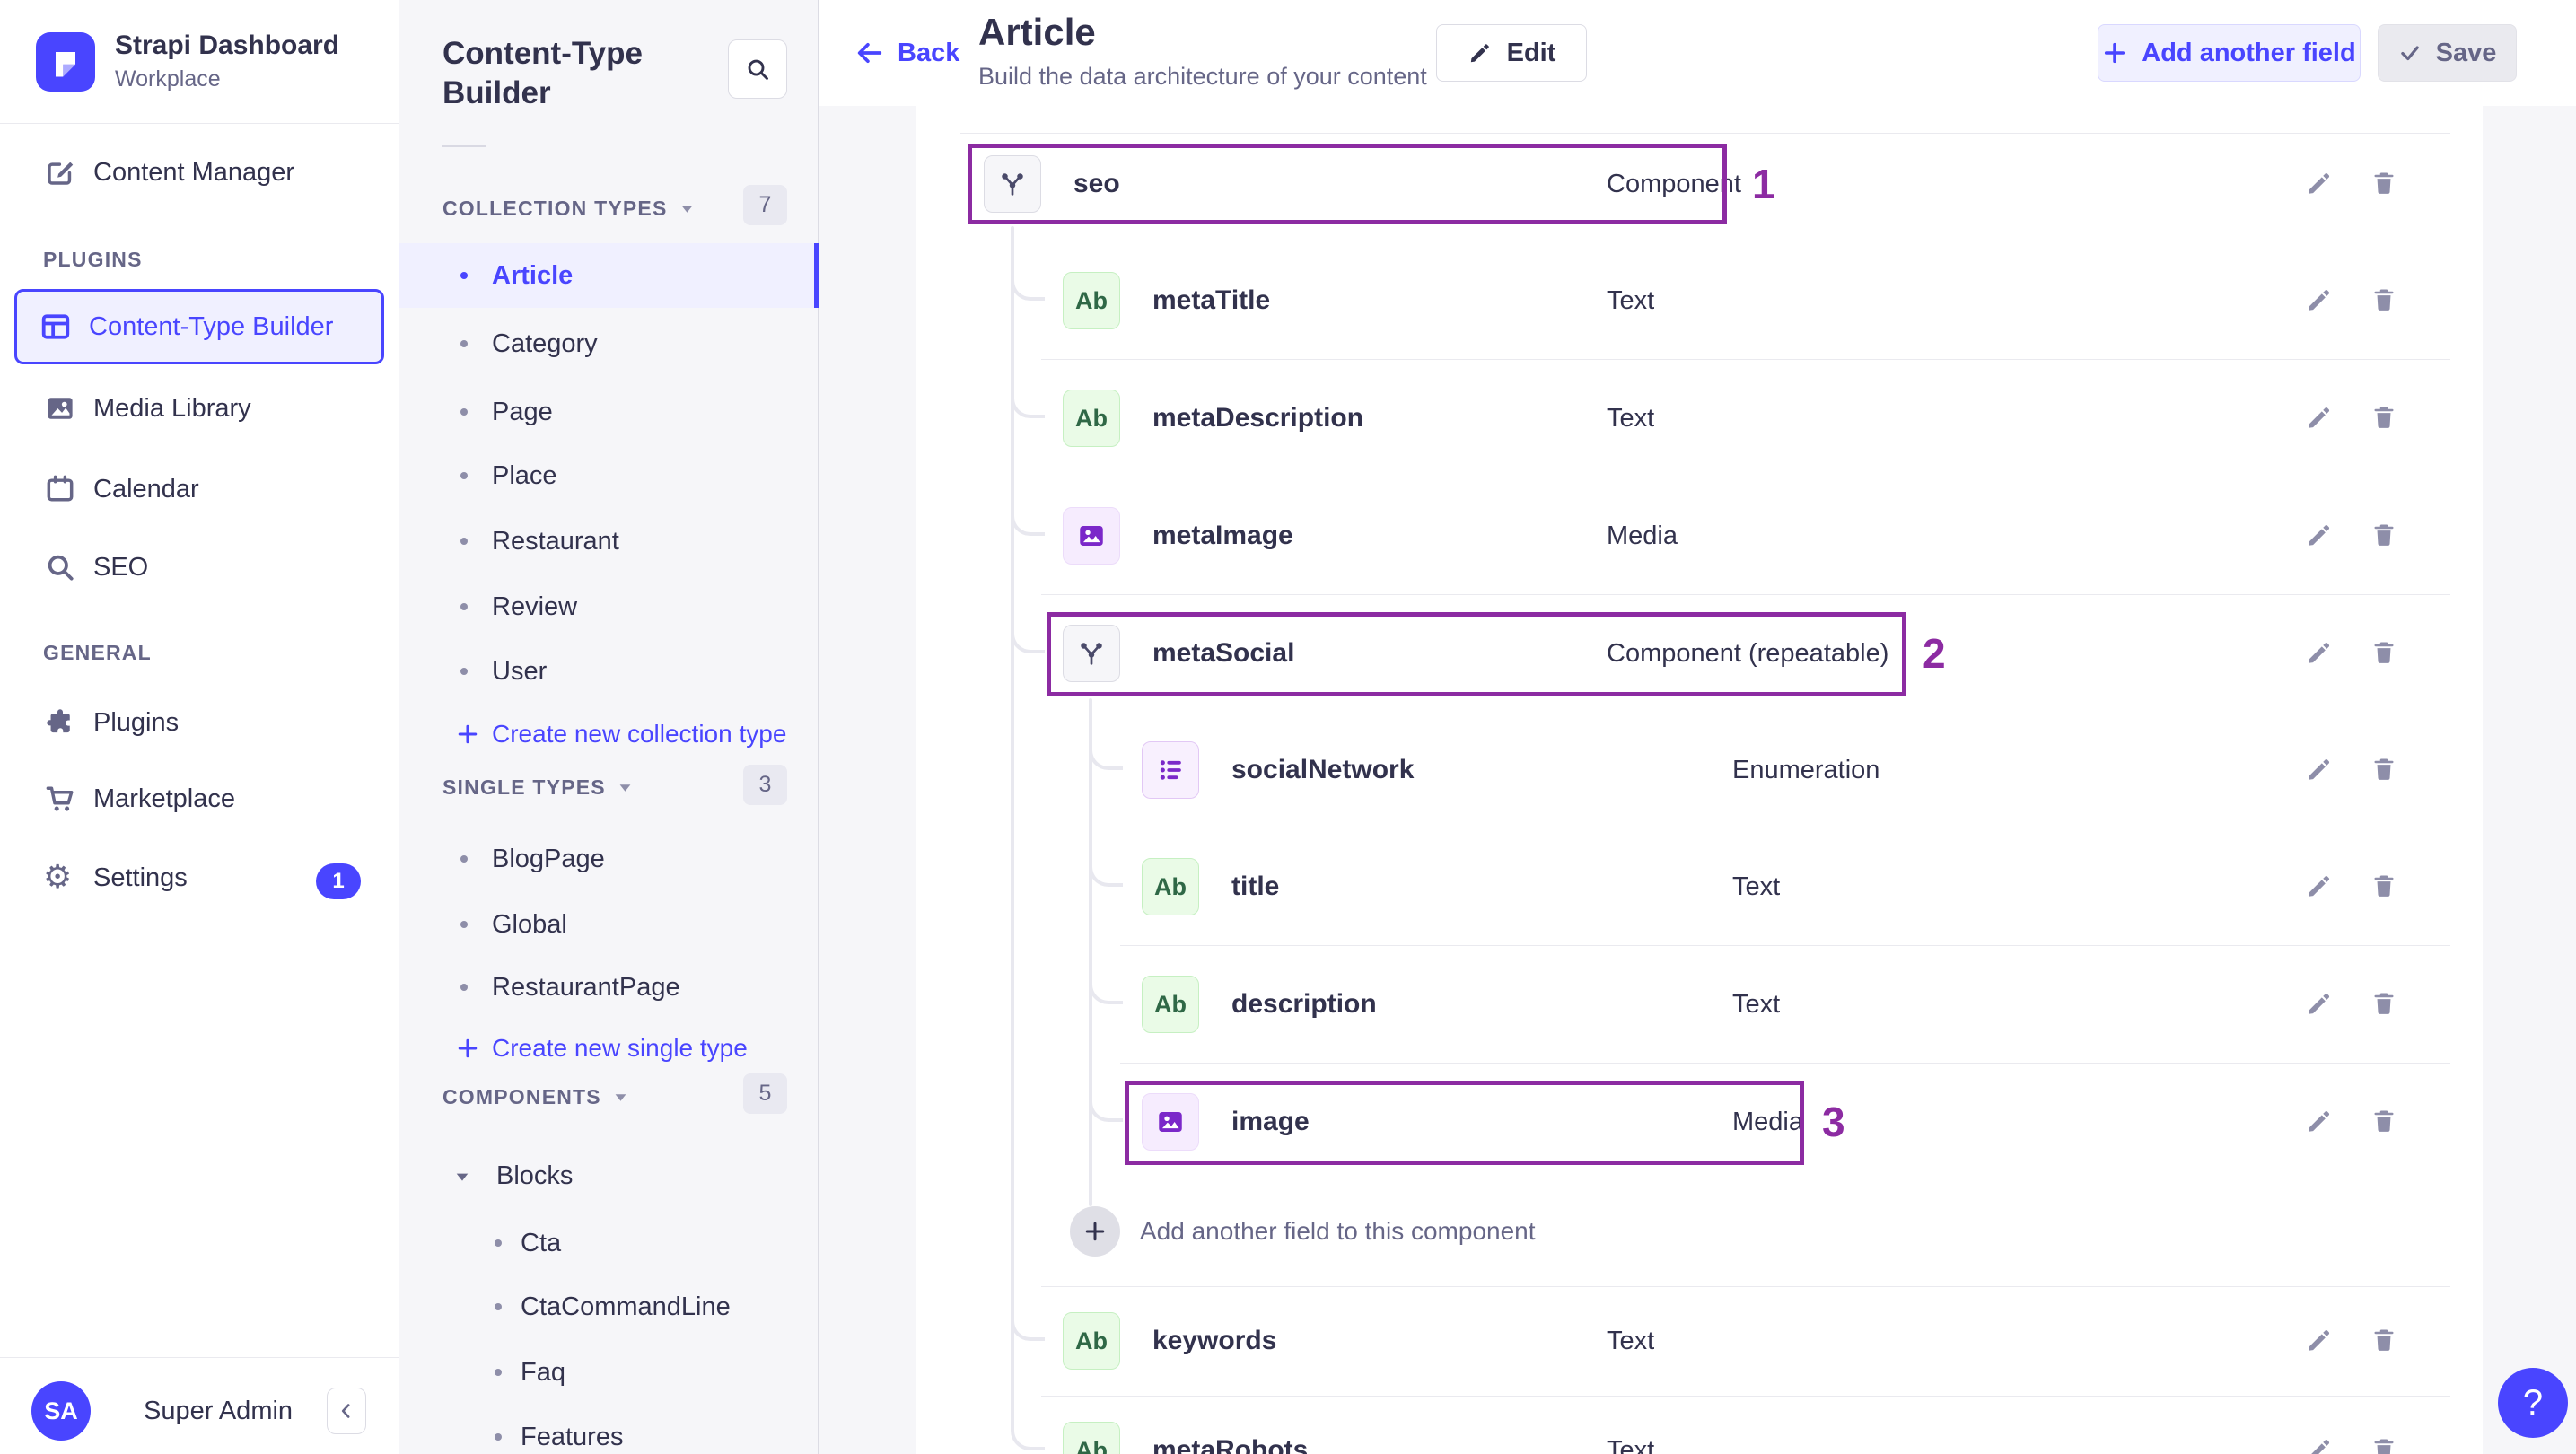 Image resolution: width=2576 pixels, height=1454 pixels. What do you see at coordinates (1699, 300) in the screenshot?
I see `field-row-metatitle: Ab metaTitle Text` at bounding box center [1699, 300].